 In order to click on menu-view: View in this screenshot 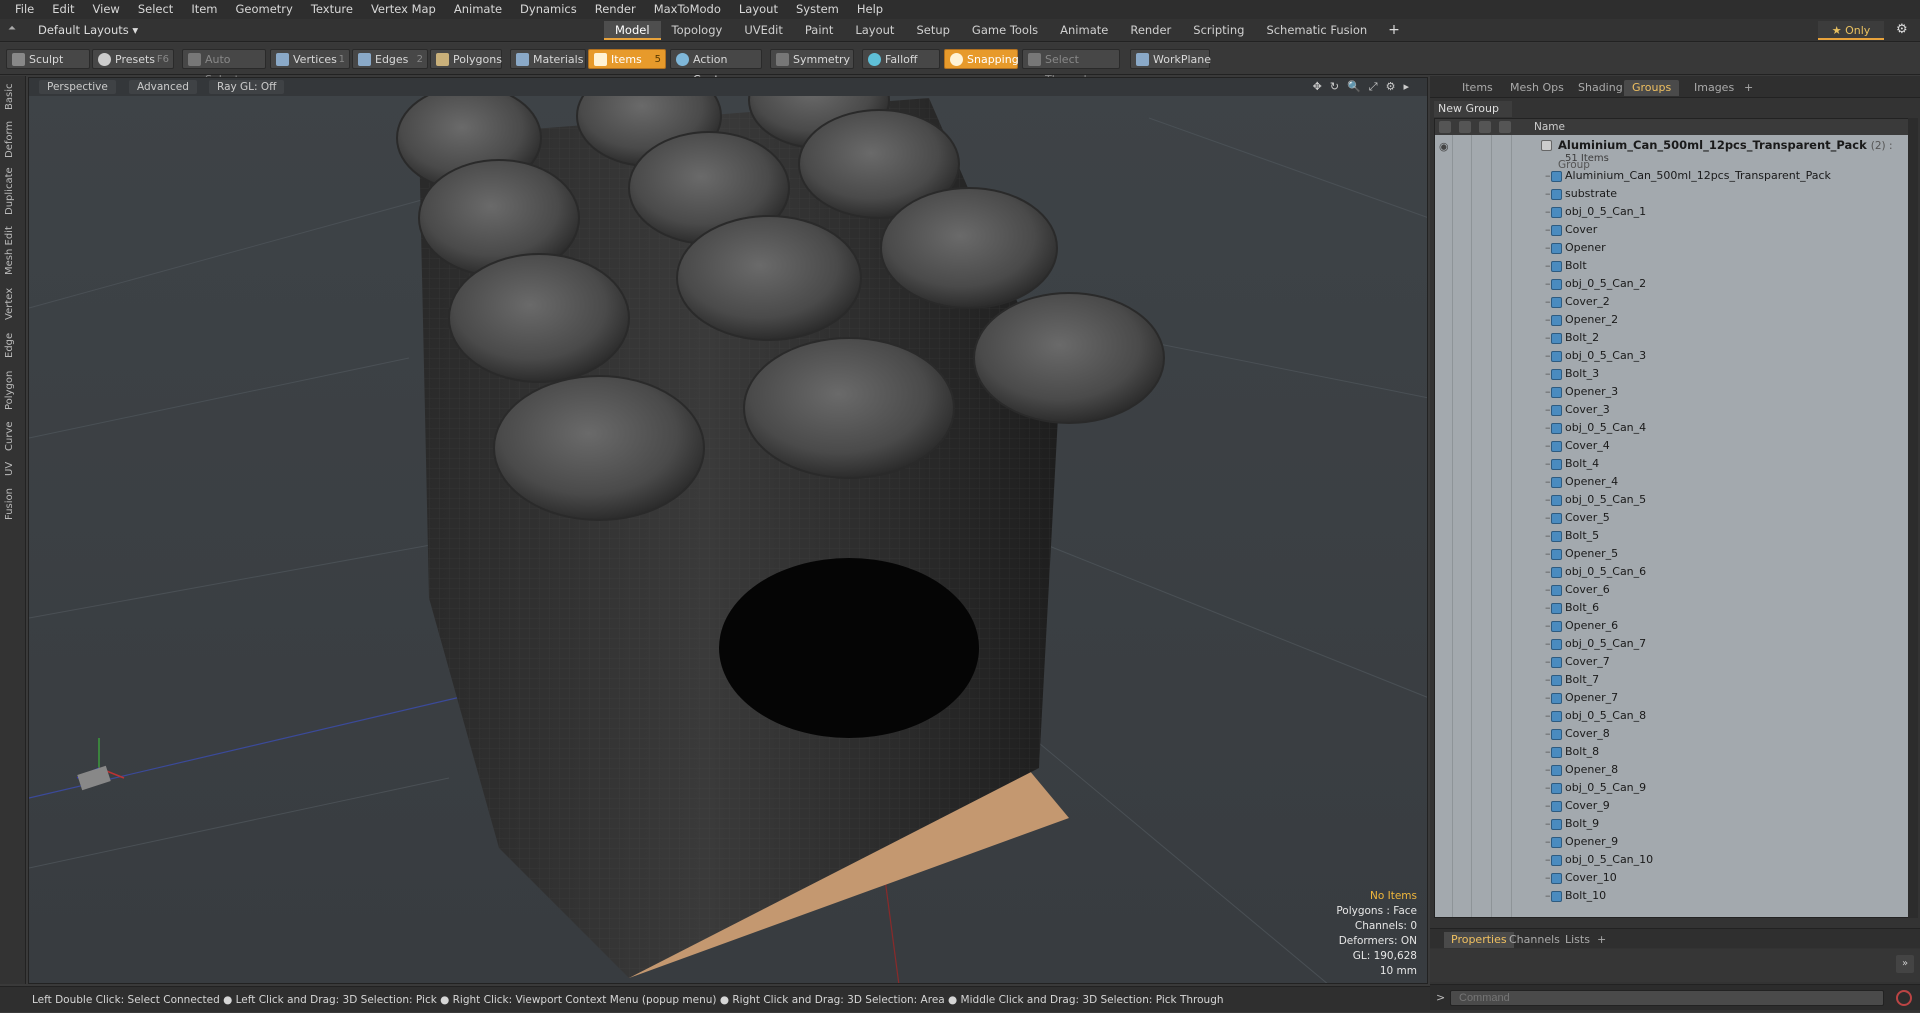, I will do `click(106, 9)`.